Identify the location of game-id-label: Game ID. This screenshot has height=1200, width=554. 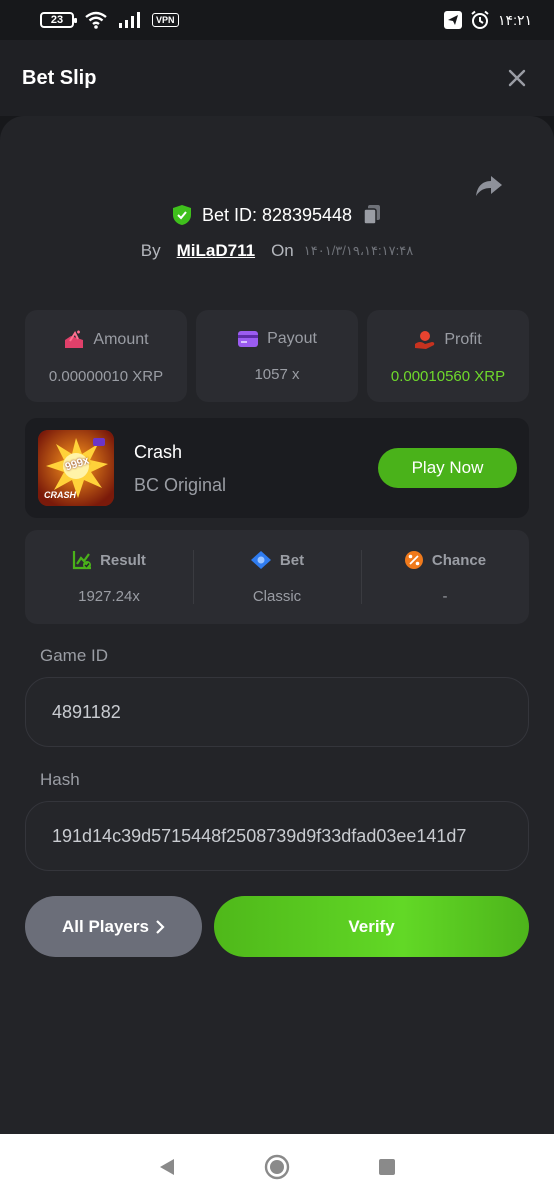
(74, 655).